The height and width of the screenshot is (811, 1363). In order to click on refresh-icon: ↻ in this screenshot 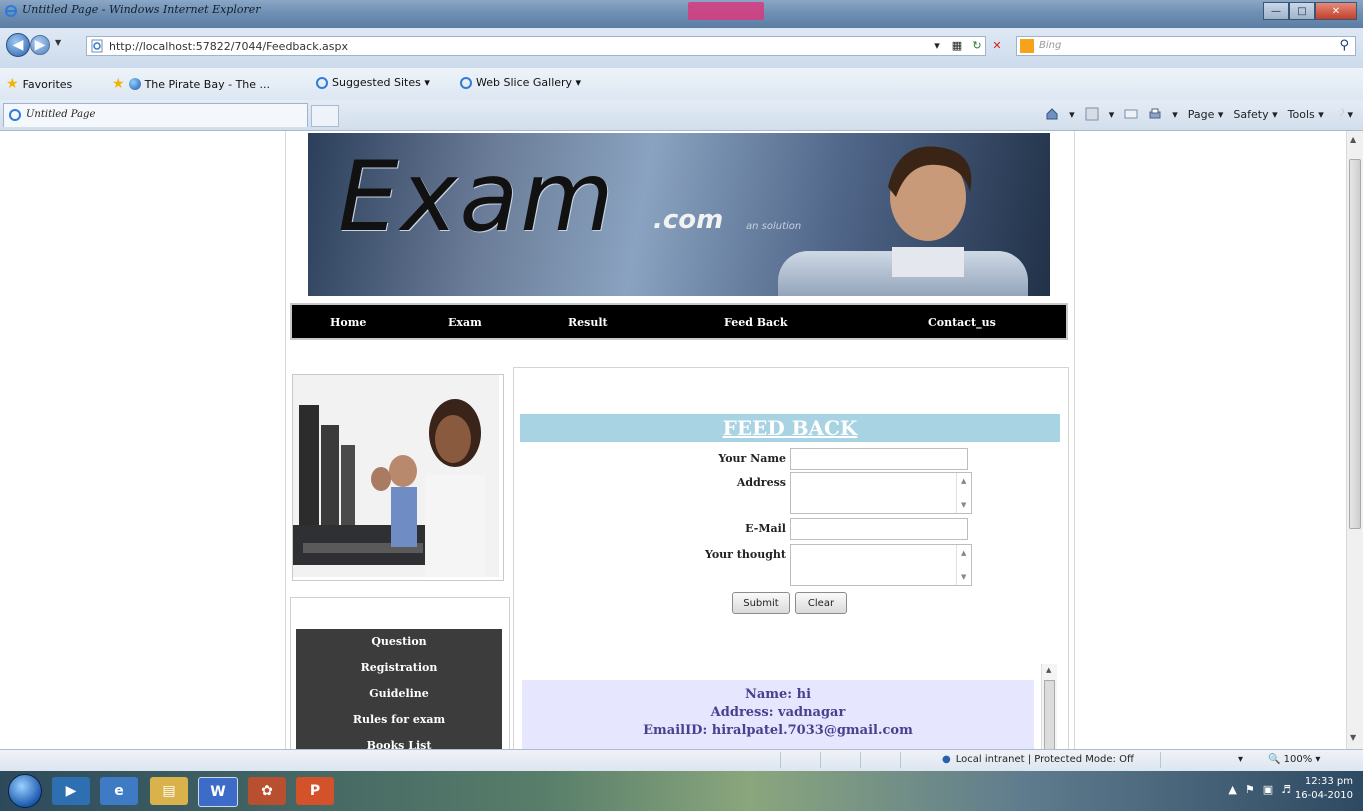, I will do `click(977, 45)`.